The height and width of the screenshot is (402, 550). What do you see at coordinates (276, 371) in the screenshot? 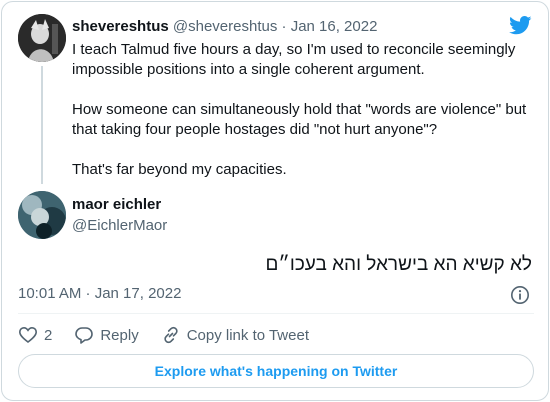
I see `explore-twitter-button: Explore what's happening on Twitter` at bounding box center [276, 371].